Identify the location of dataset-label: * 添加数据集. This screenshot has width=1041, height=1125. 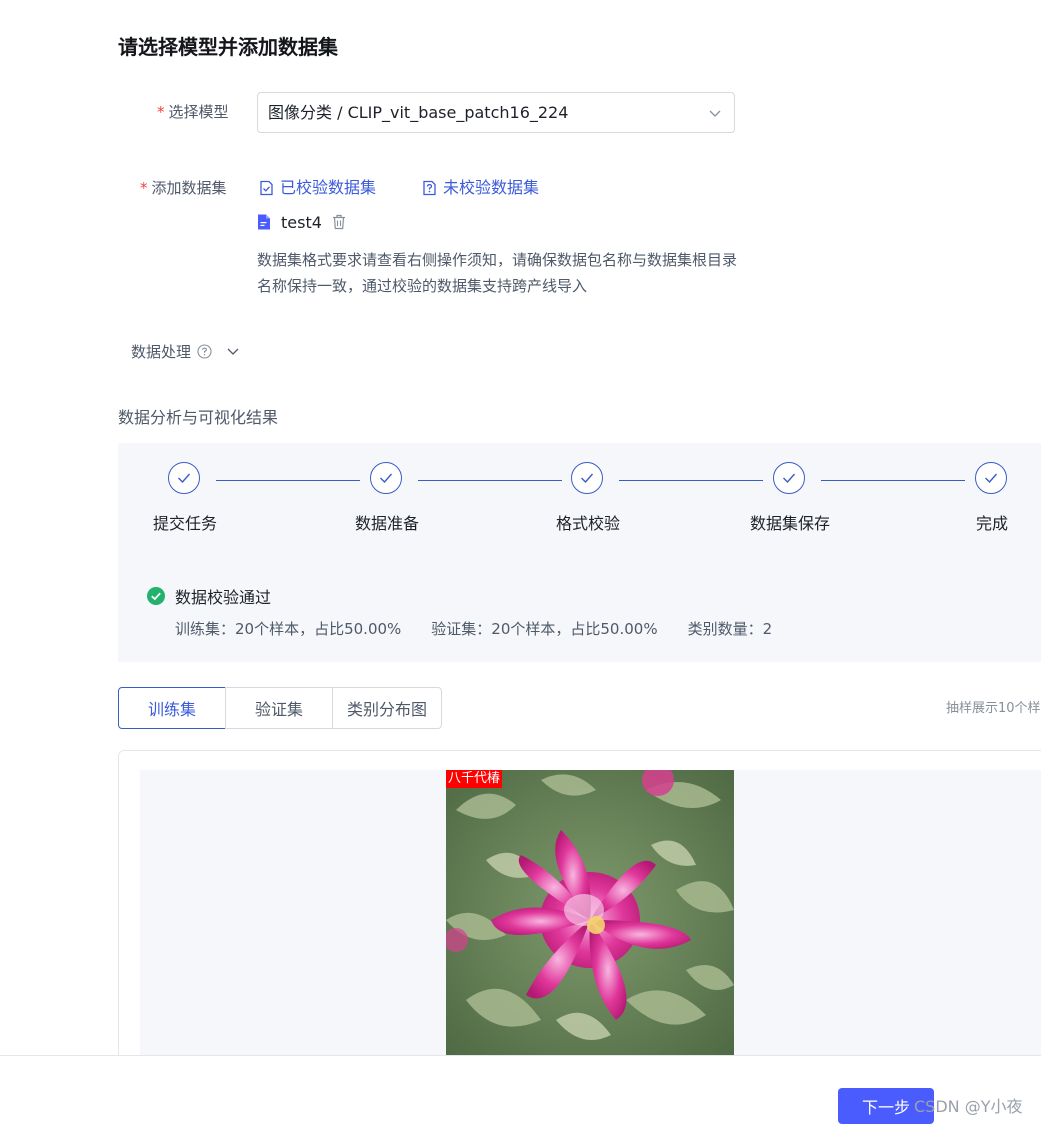
(183, 188).